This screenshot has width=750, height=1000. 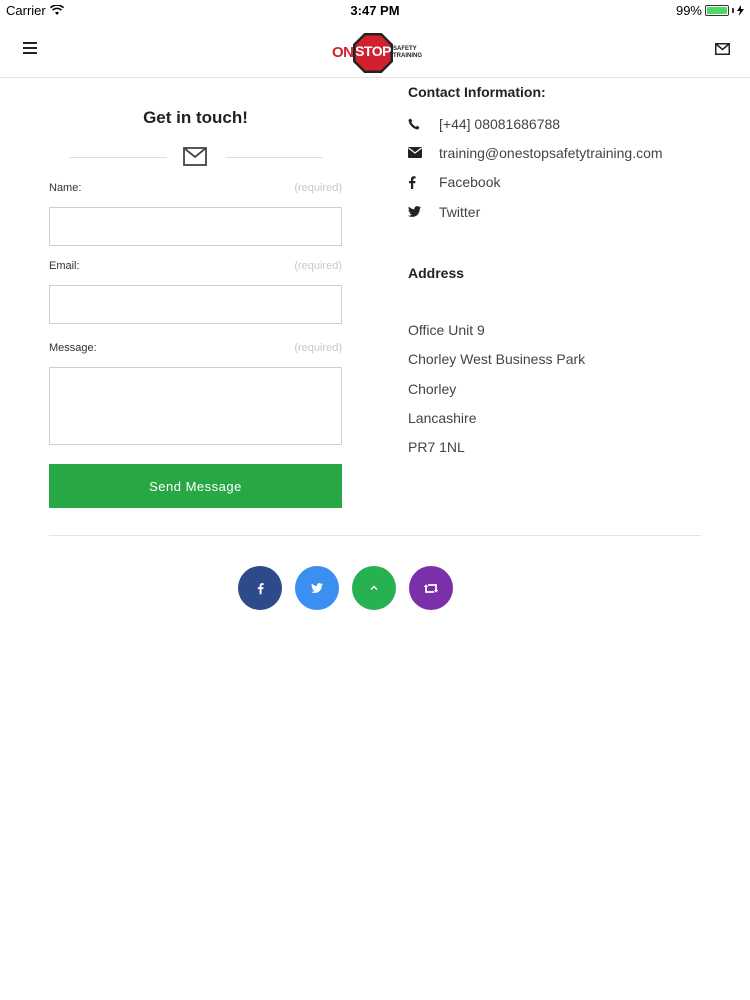 What do you see at coordinates (318, 348) in the screenshot?
I see `message-required-hint: (required)` at bounding box center [318, 348].